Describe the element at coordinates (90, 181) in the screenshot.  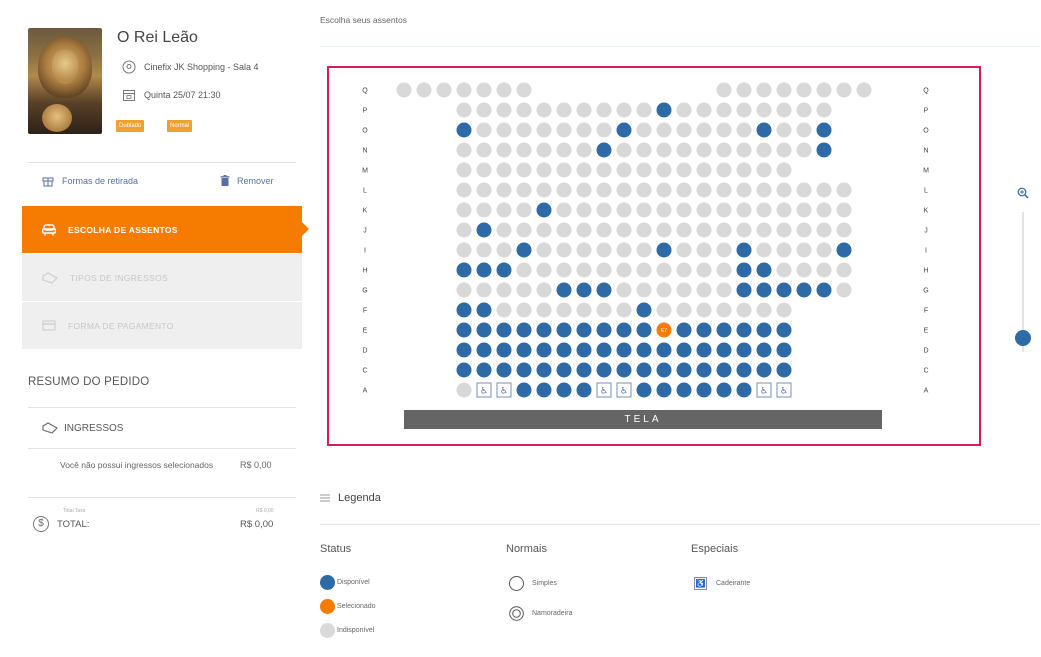
I see `pickup-options-link: Formas de retirada` at that location.